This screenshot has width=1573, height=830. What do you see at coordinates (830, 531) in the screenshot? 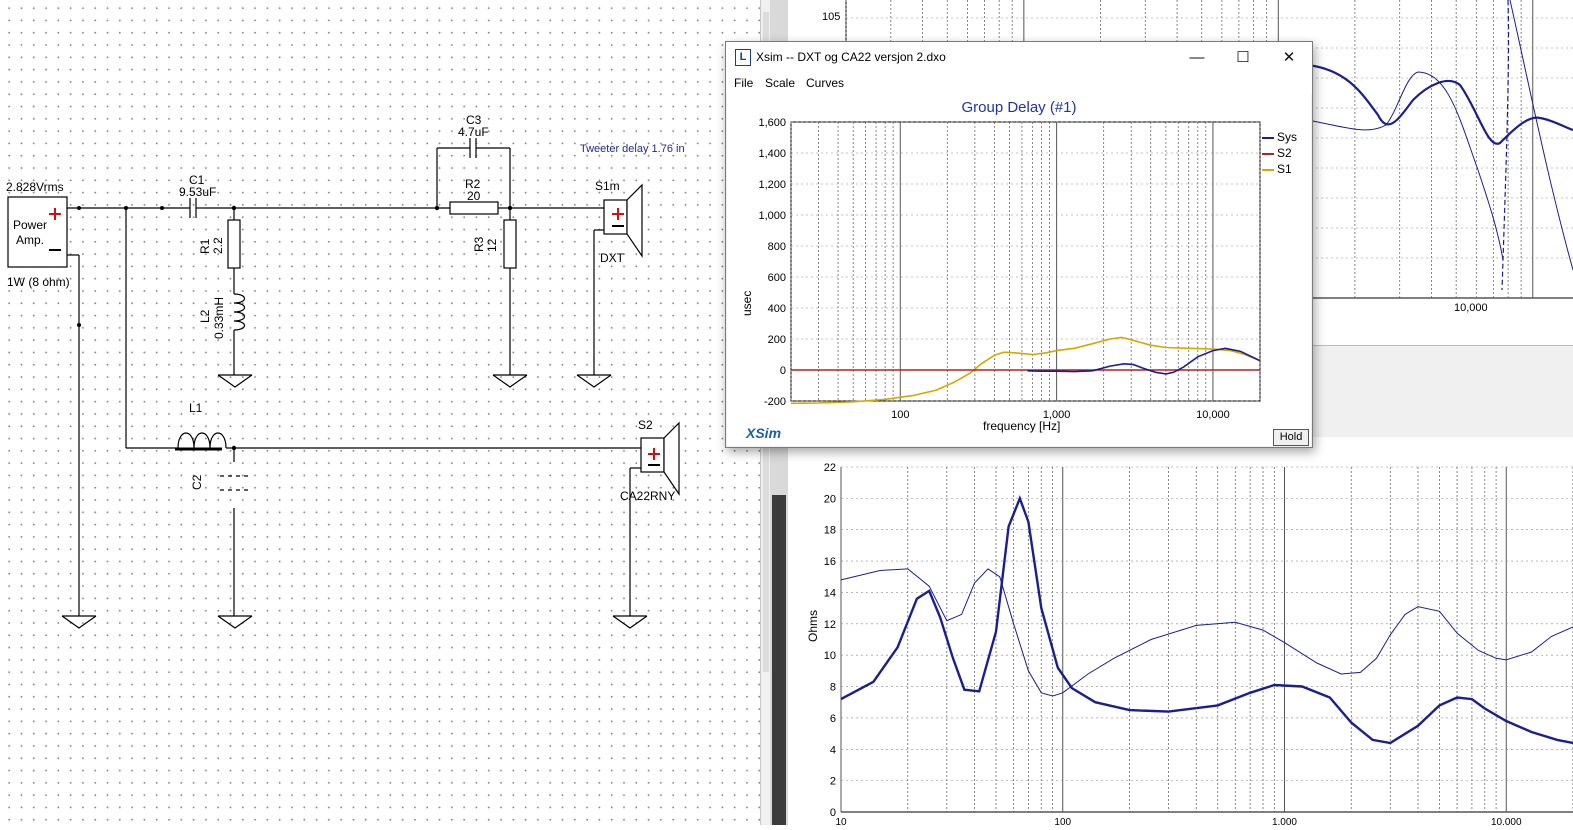
I see `impedance-y-tick-label: 18` at bounding box center [830, 531].